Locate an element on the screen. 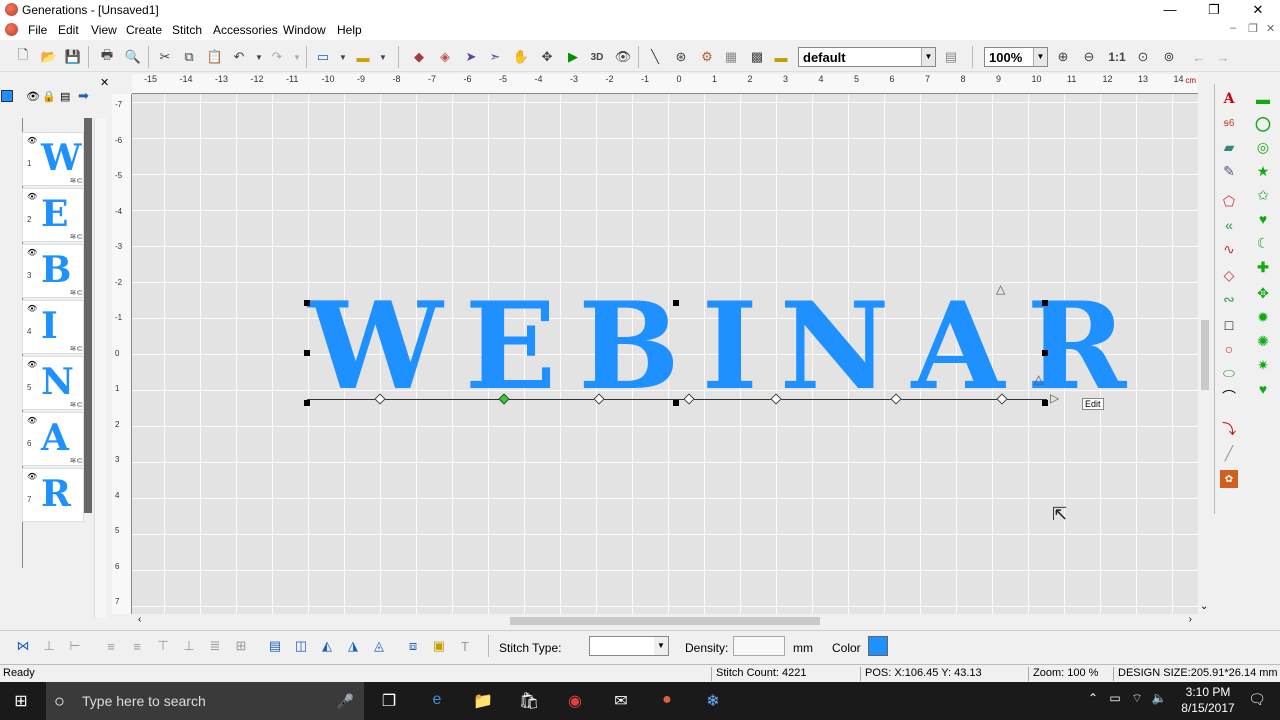  text-tool-icon: A is located at coordinates (1229, 99).